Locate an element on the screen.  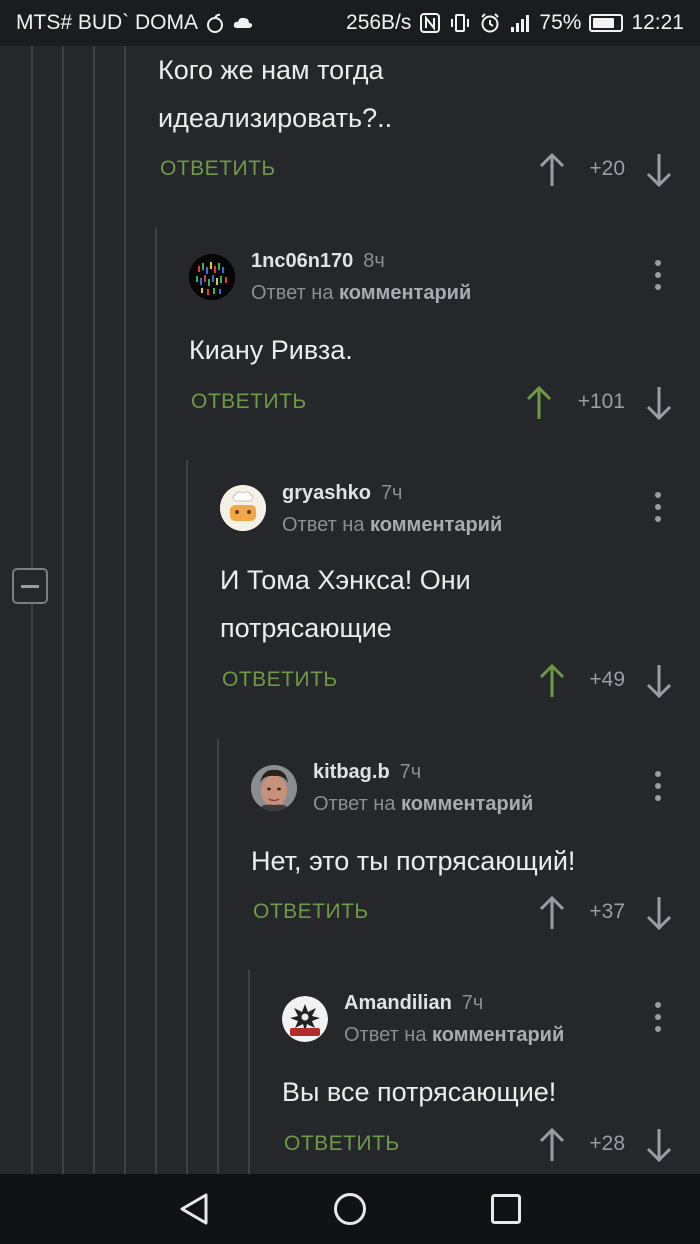
author-name: kitbag.b is located at coordinates (351, 772).